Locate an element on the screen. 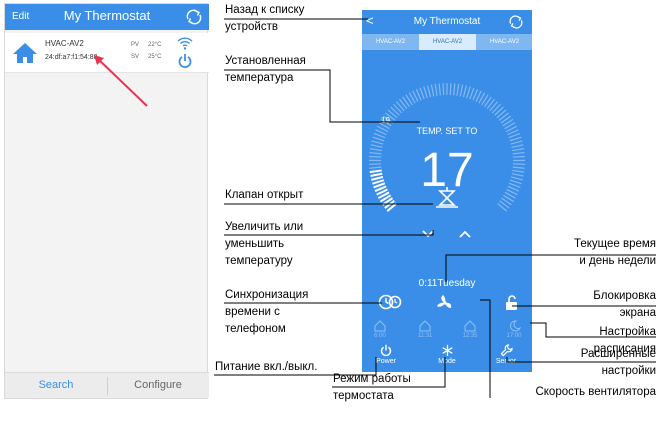 The height and width of the screenshot is (430, 660). annotation-line: температура is located at coordinates (259, 78).